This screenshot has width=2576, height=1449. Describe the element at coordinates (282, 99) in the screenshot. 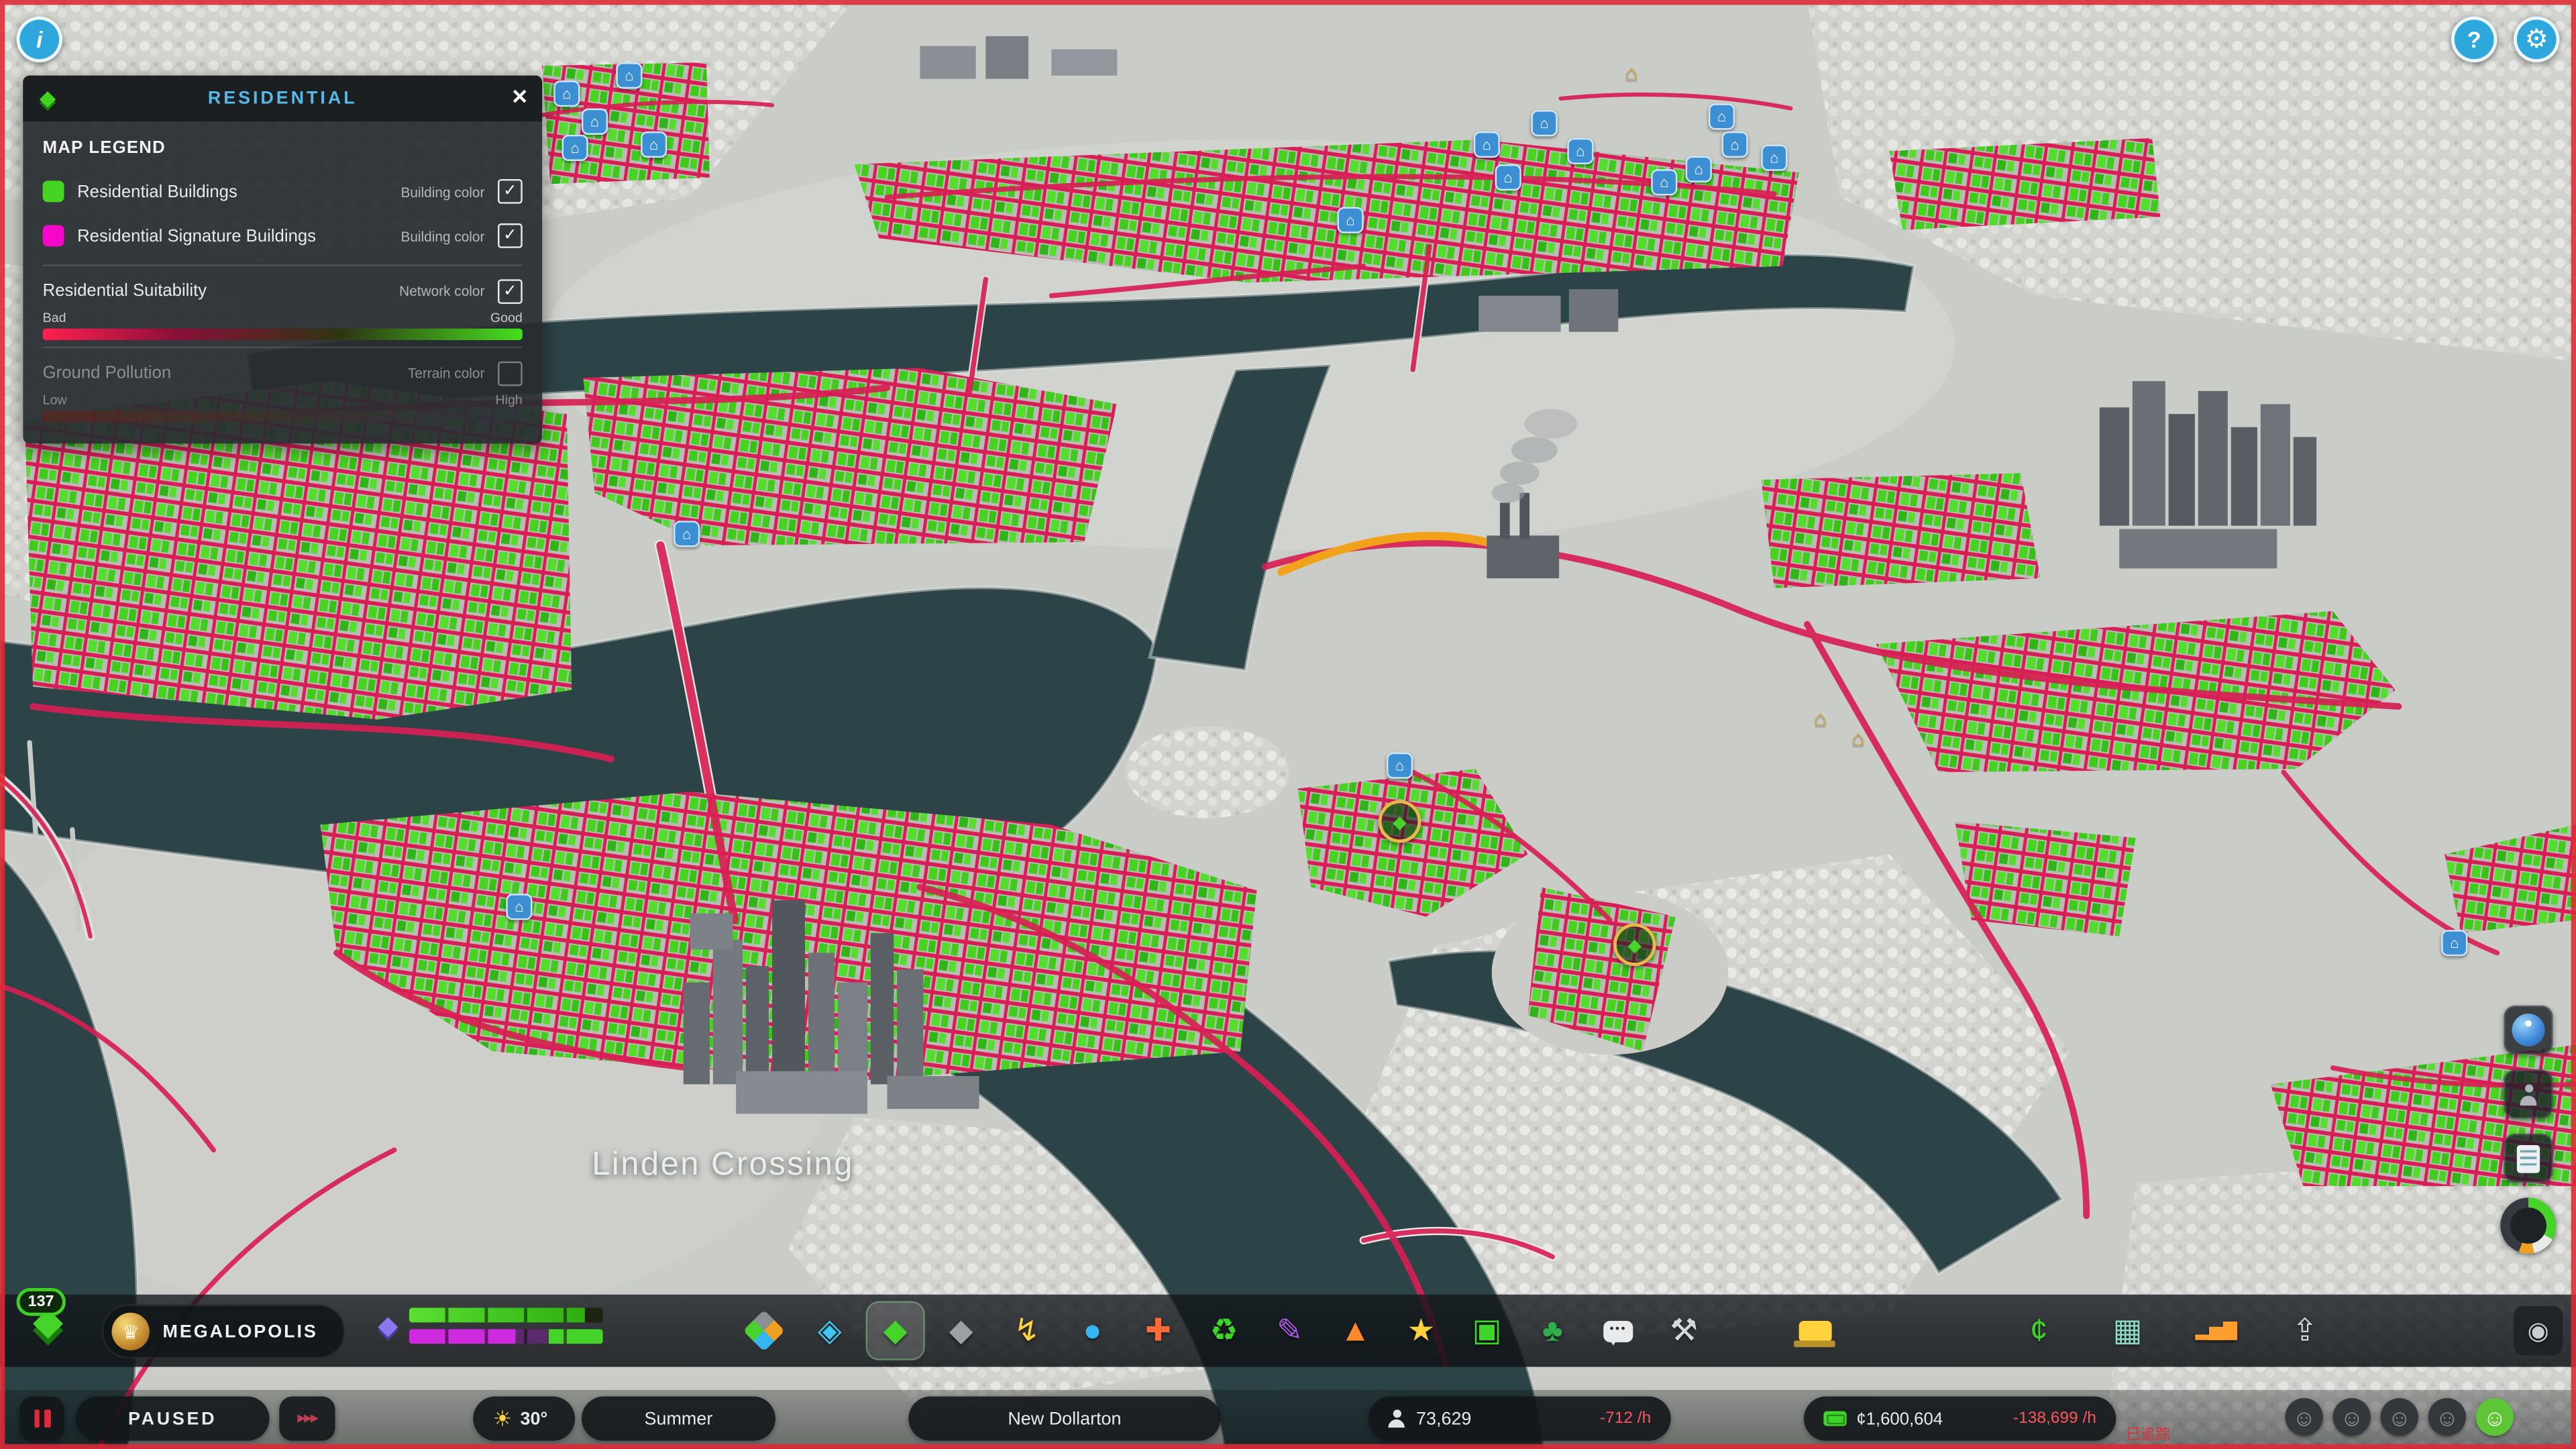

I see `panel-title: RESIDENTIAL` at that location.